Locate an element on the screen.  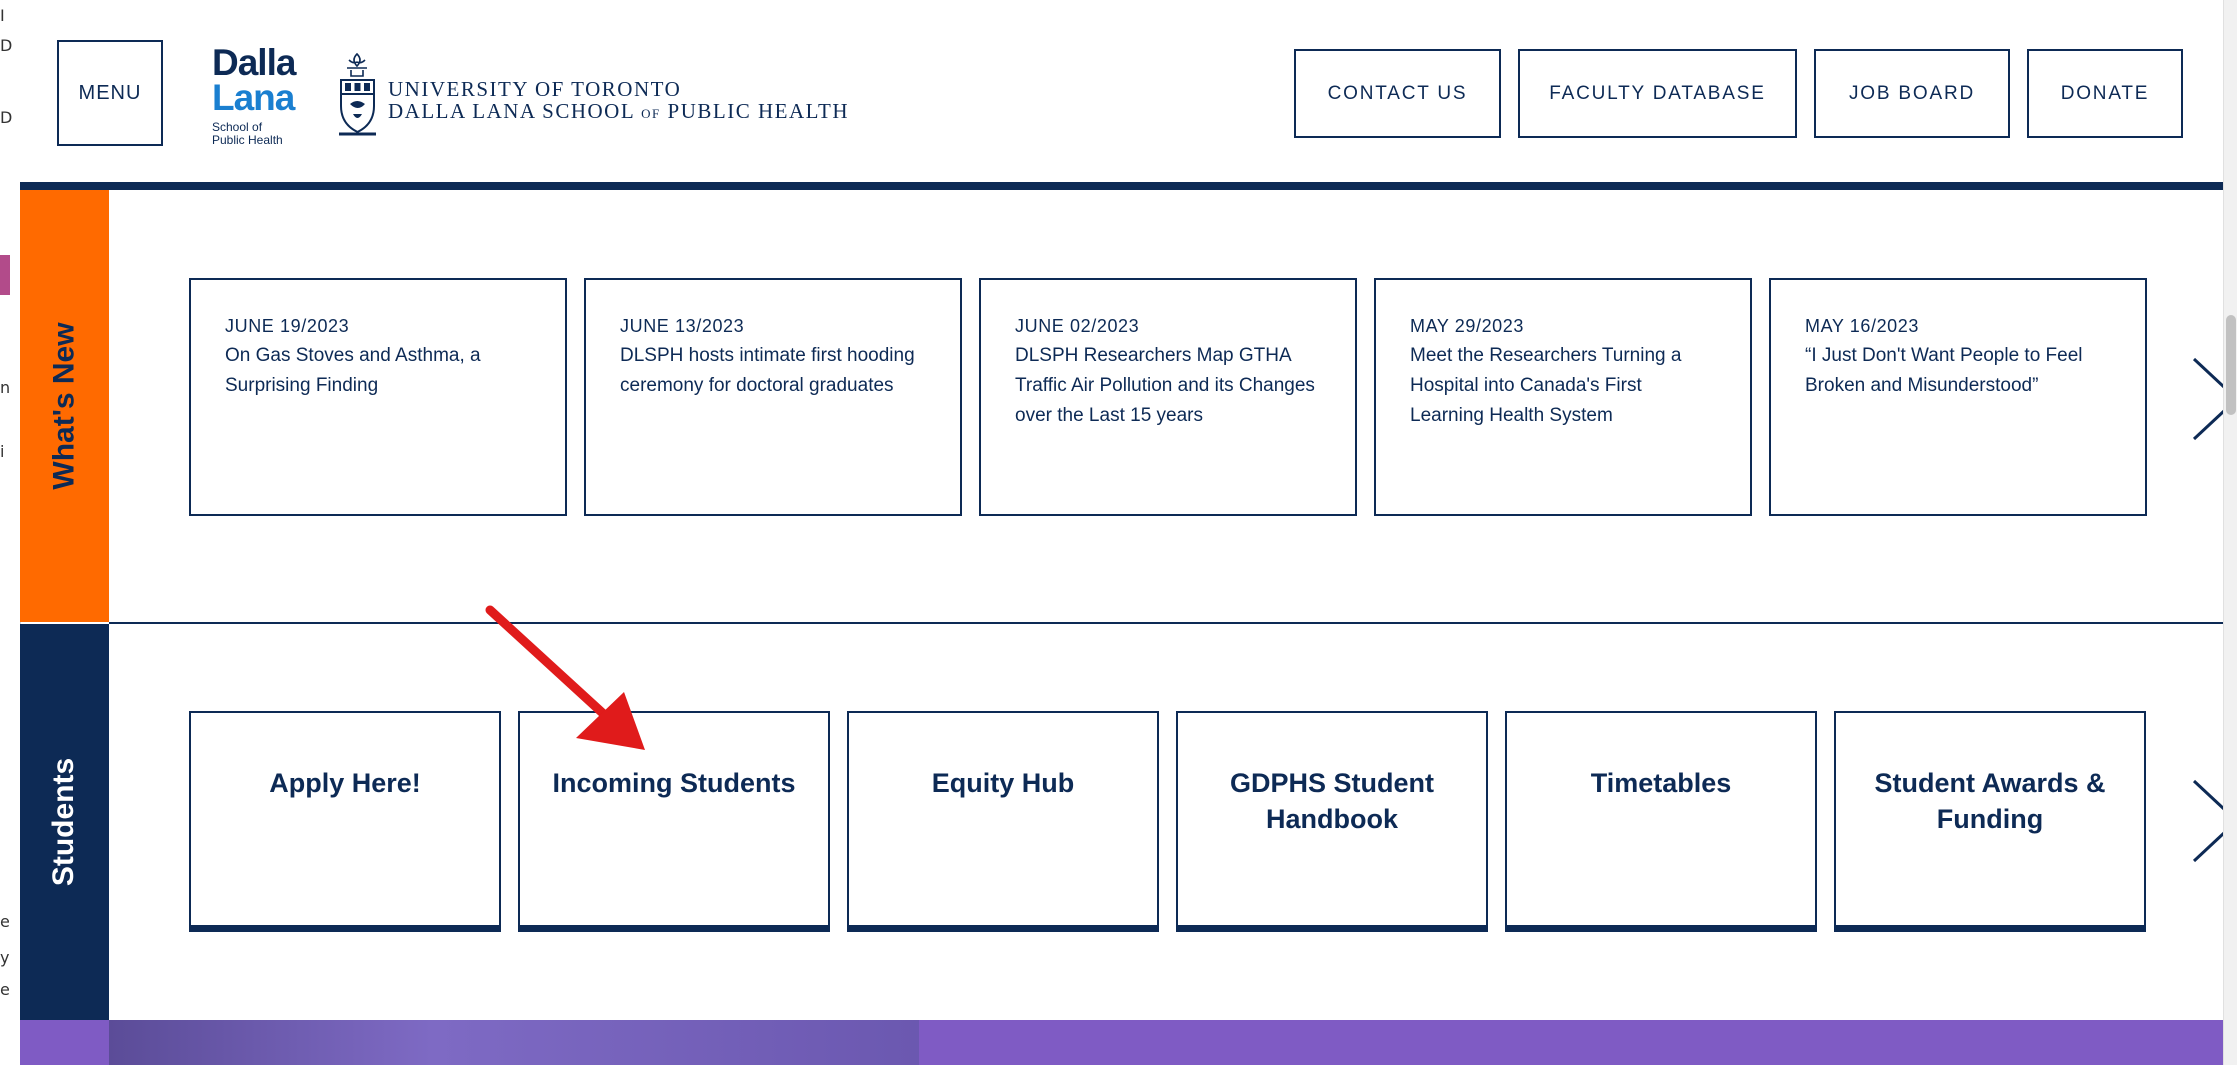
university-crest-icon is located at coordinates (357, 94).